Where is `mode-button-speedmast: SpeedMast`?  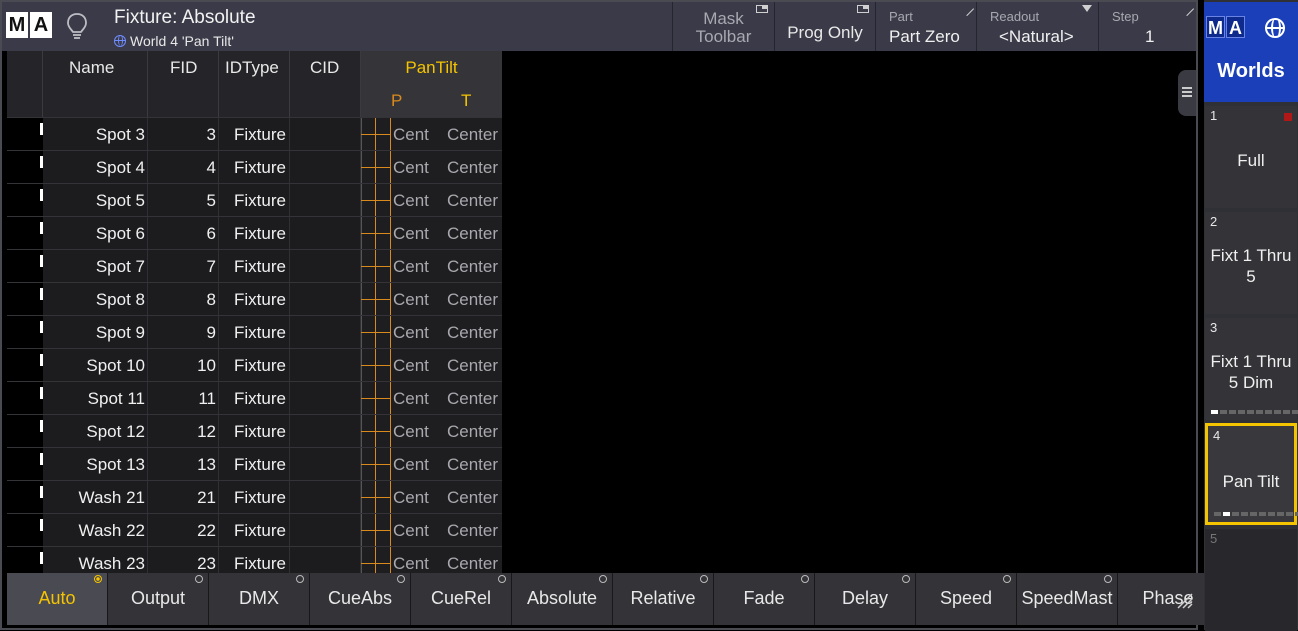 mode-button-speedmast: SpeedMast is located at coordinates (1067, 599).